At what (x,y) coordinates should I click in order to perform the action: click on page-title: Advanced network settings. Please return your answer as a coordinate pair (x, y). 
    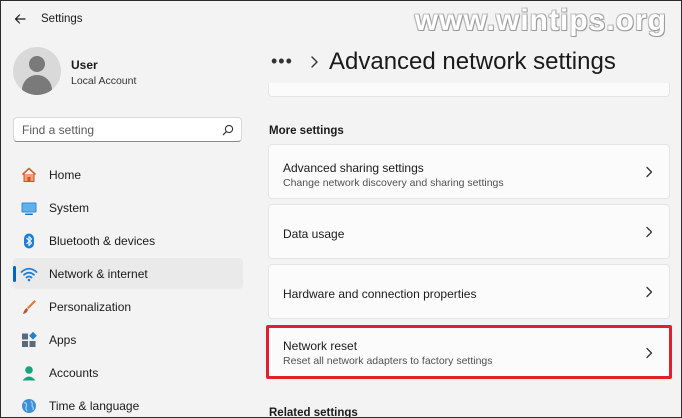
    Looking at the image, I should click on (472, 61).